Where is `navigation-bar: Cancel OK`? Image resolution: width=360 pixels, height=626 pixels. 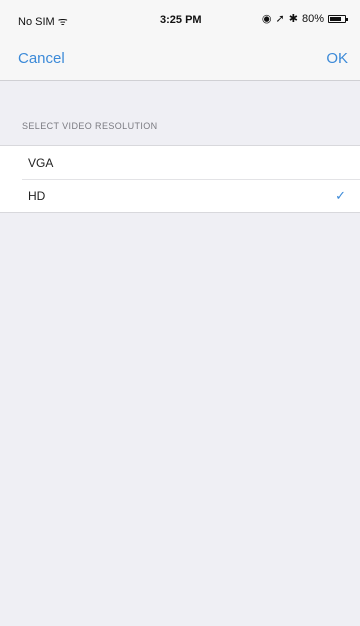 navigation-bar: Cancel OK is located at coordinates (180, 58).